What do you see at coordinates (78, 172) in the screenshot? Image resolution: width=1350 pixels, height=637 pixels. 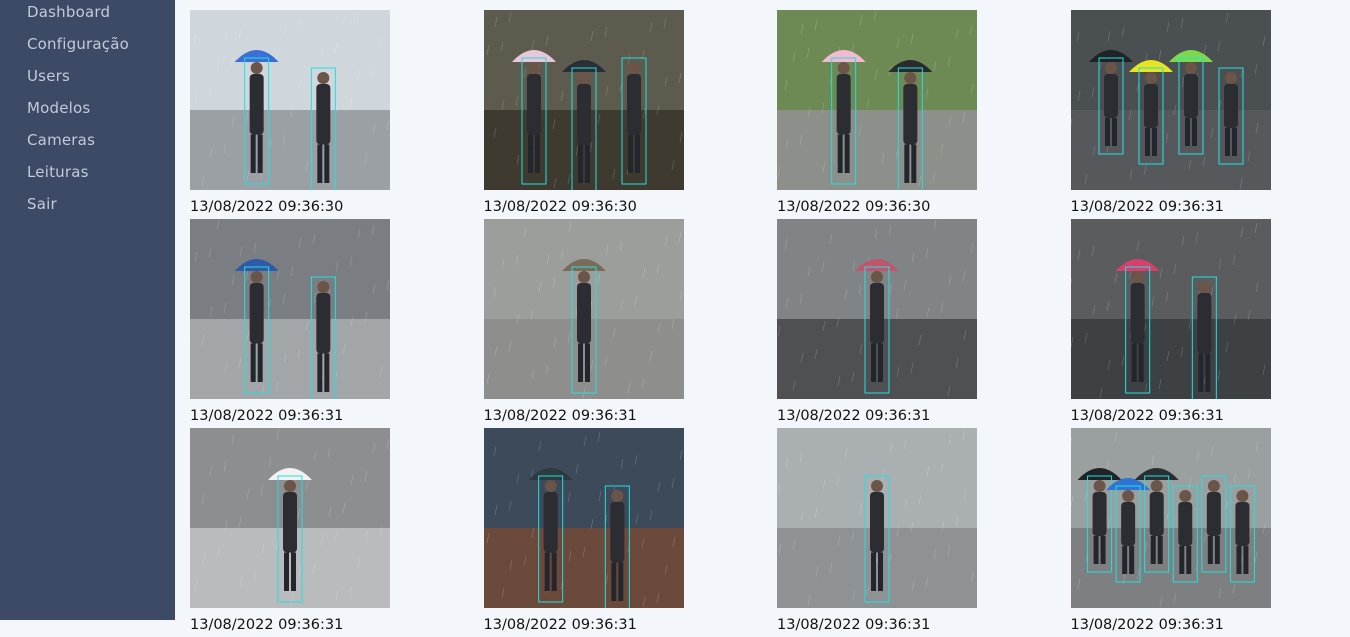 I see `sidebar-item-leituras: Leituras` at bounding box center [78, 172].